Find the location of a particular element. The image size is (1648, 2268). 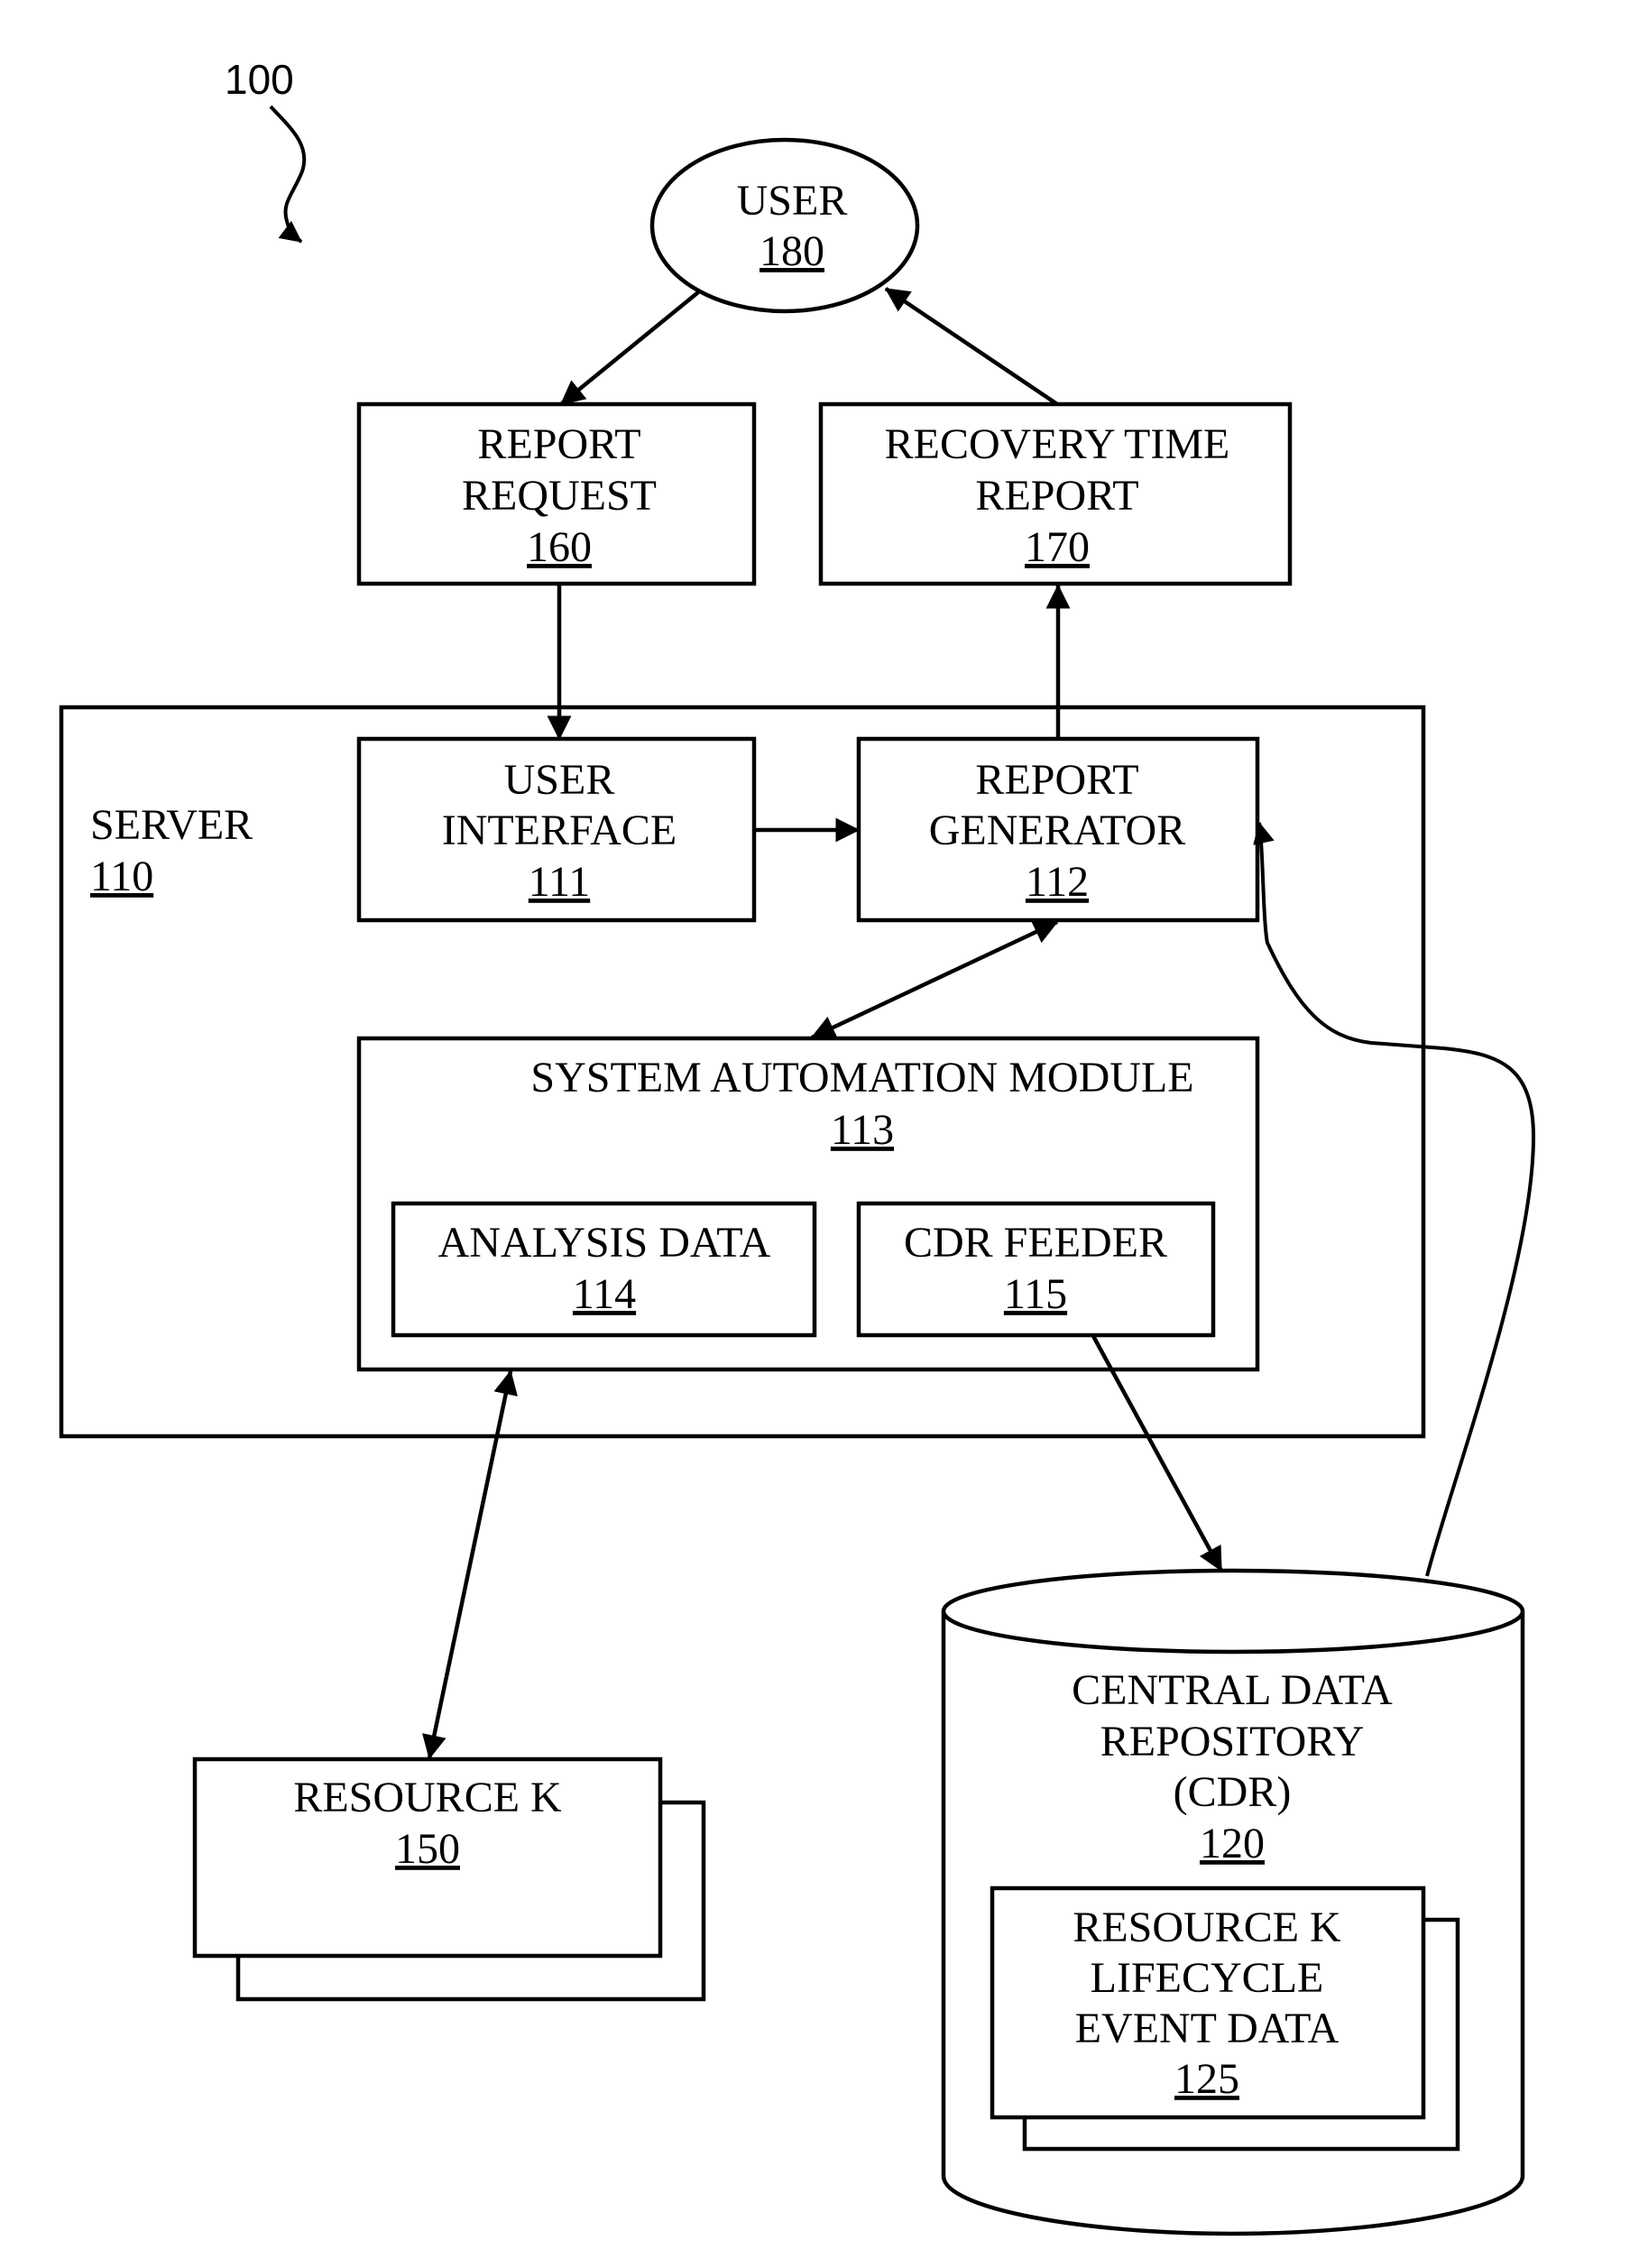

node-report-generator: REPORT GENERATOR 112 is located at coordinates (1058, 829).